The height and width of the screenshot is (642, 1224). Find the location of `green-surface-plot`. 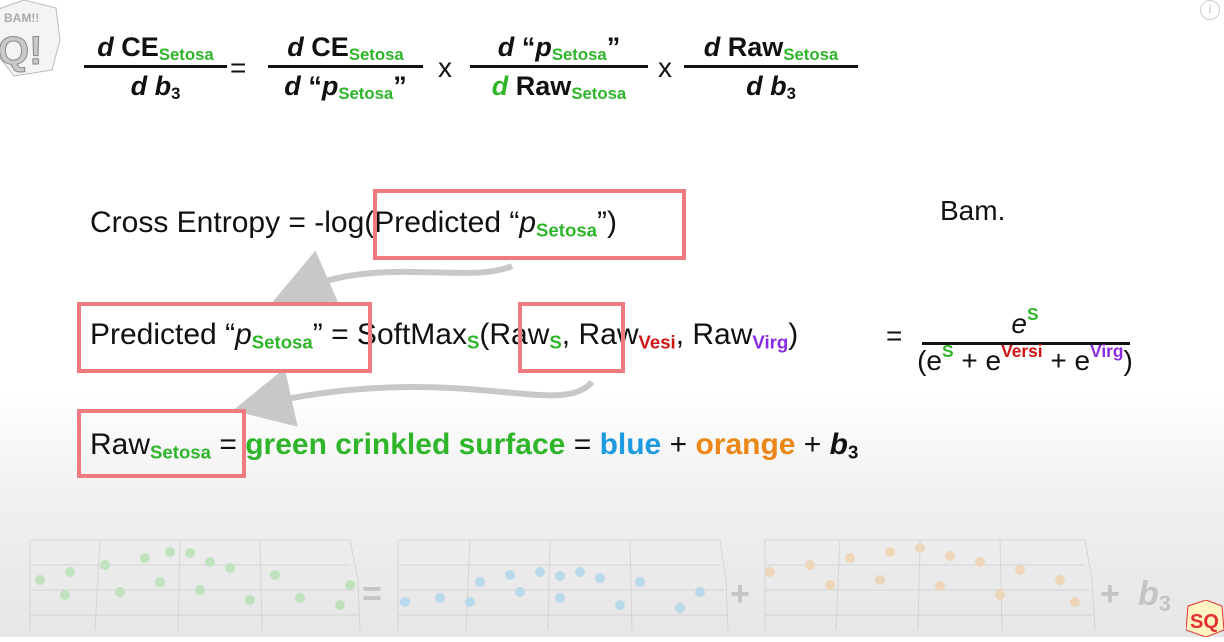

green-surface-plot is located at coordinates (195, 585).